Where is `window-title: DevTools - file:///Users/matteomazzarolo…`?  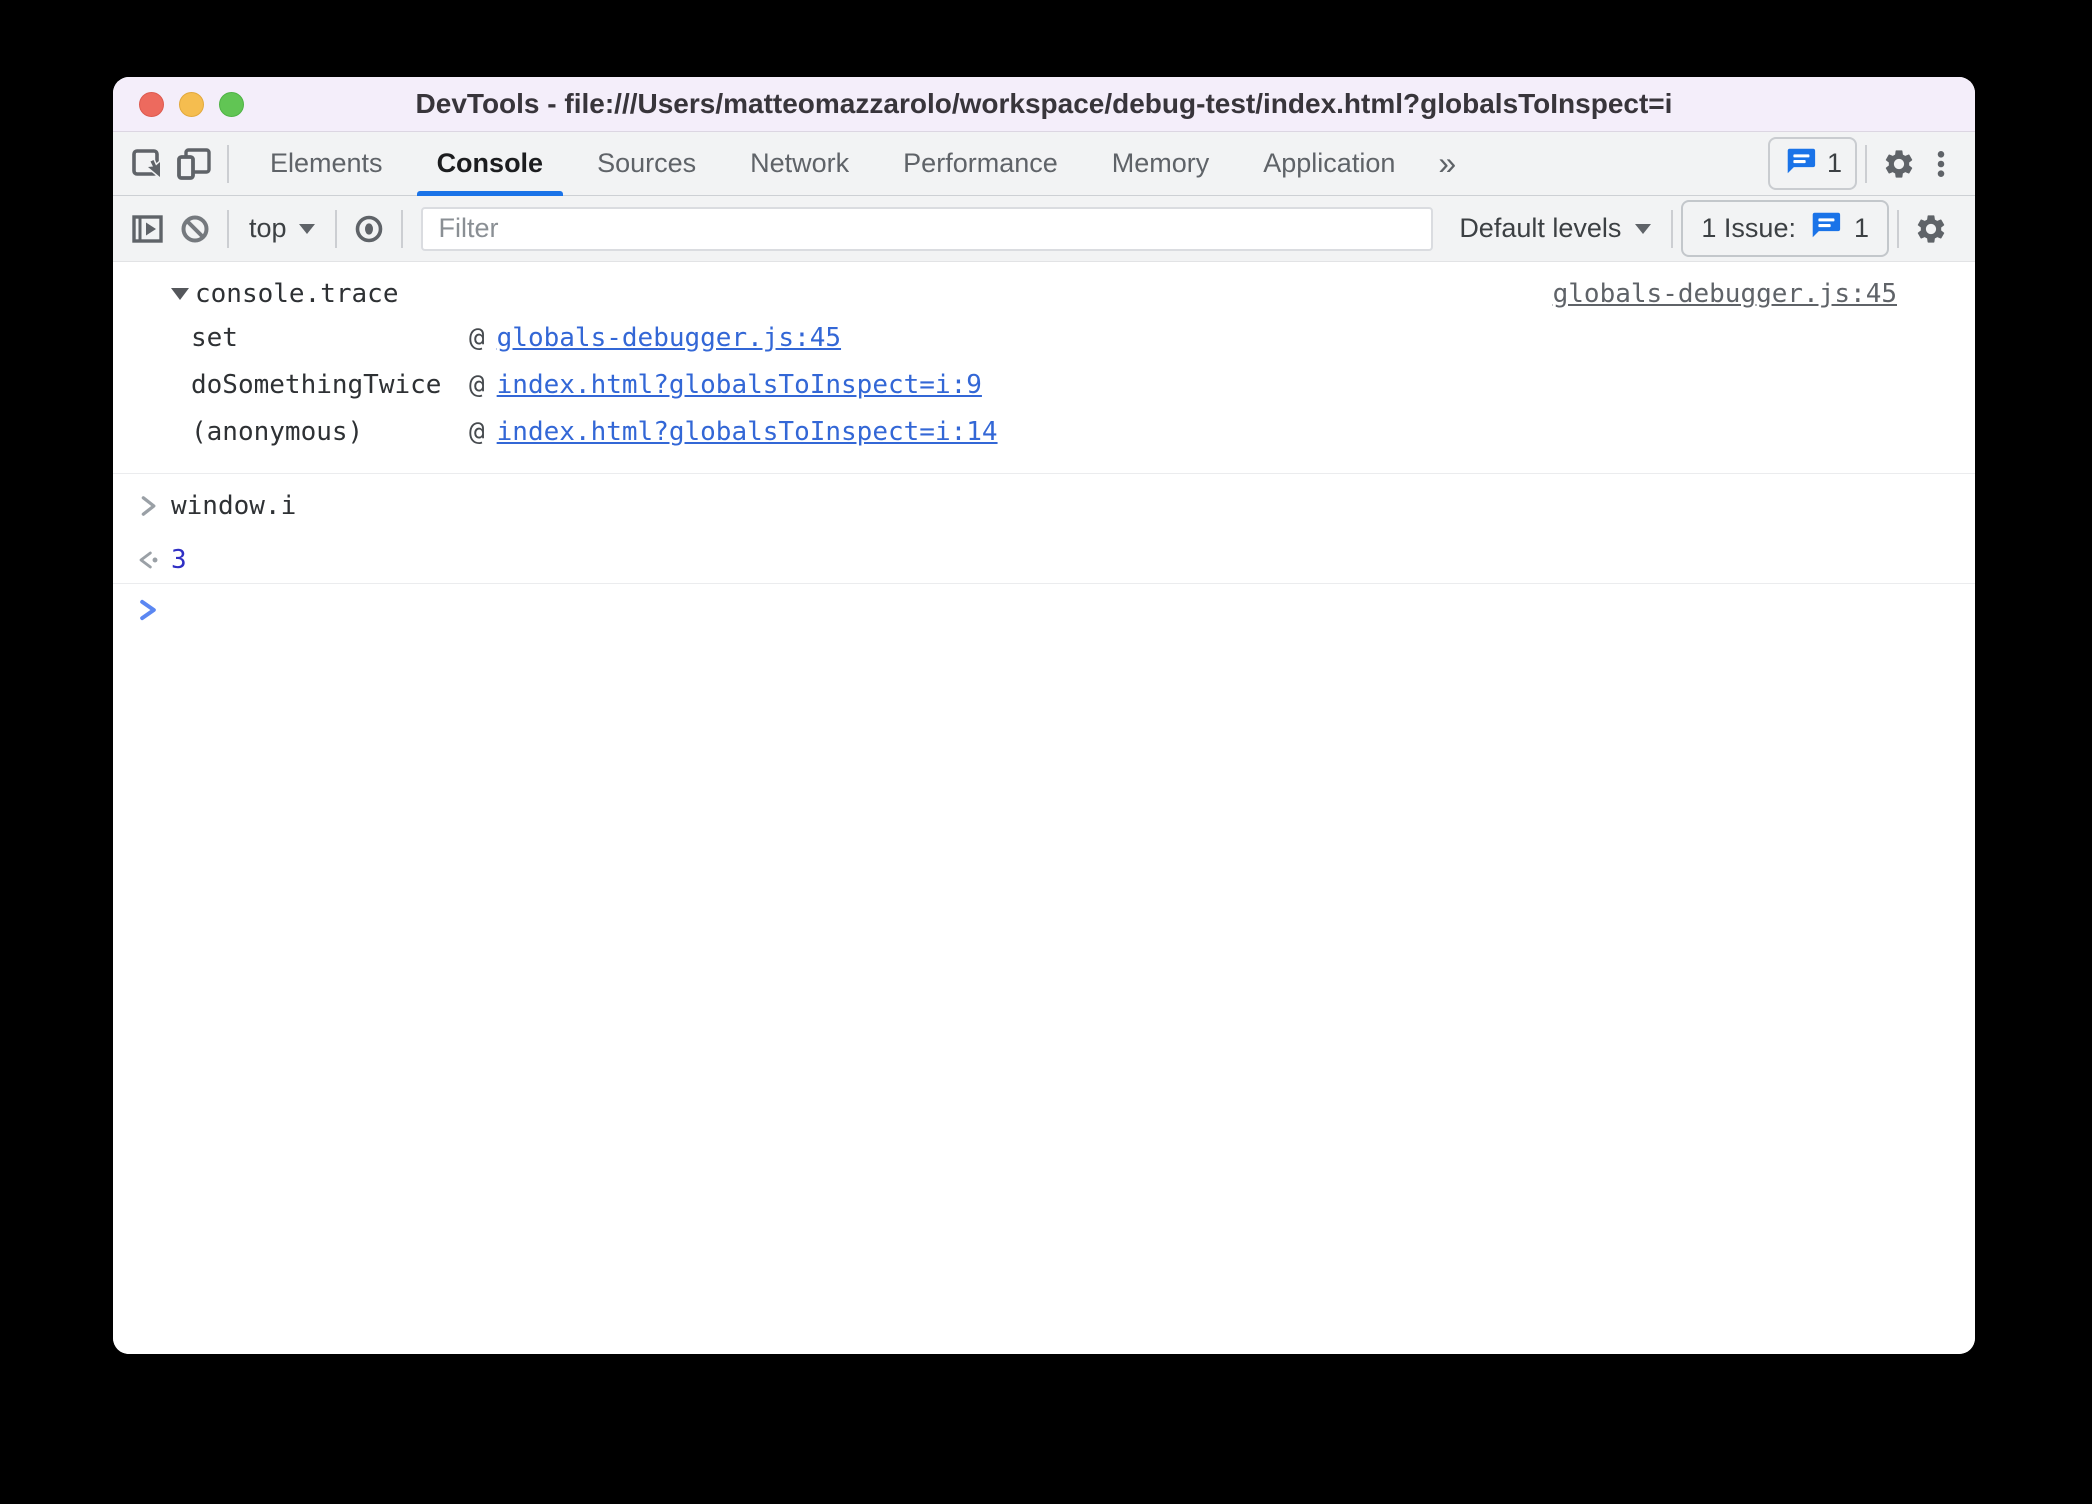 window-title: DevTools - file:///Users/matteomazzarolo… is located at coordinates (1044, 103).